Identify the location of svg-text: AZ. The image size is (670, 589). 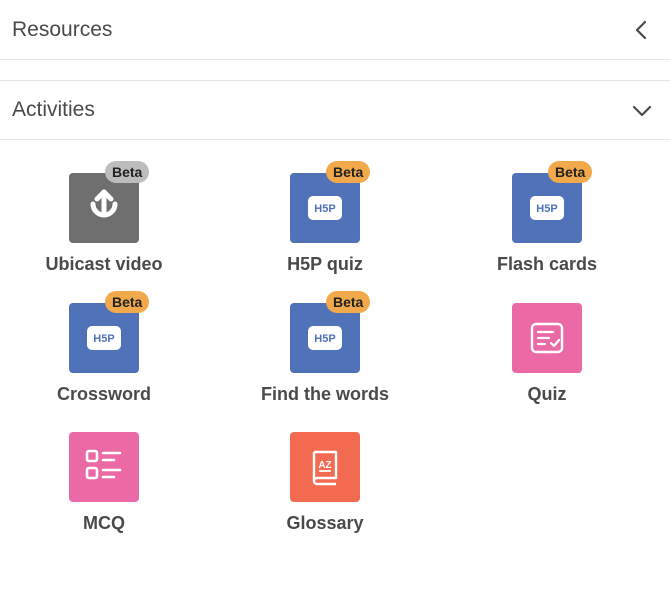
(324, 465).